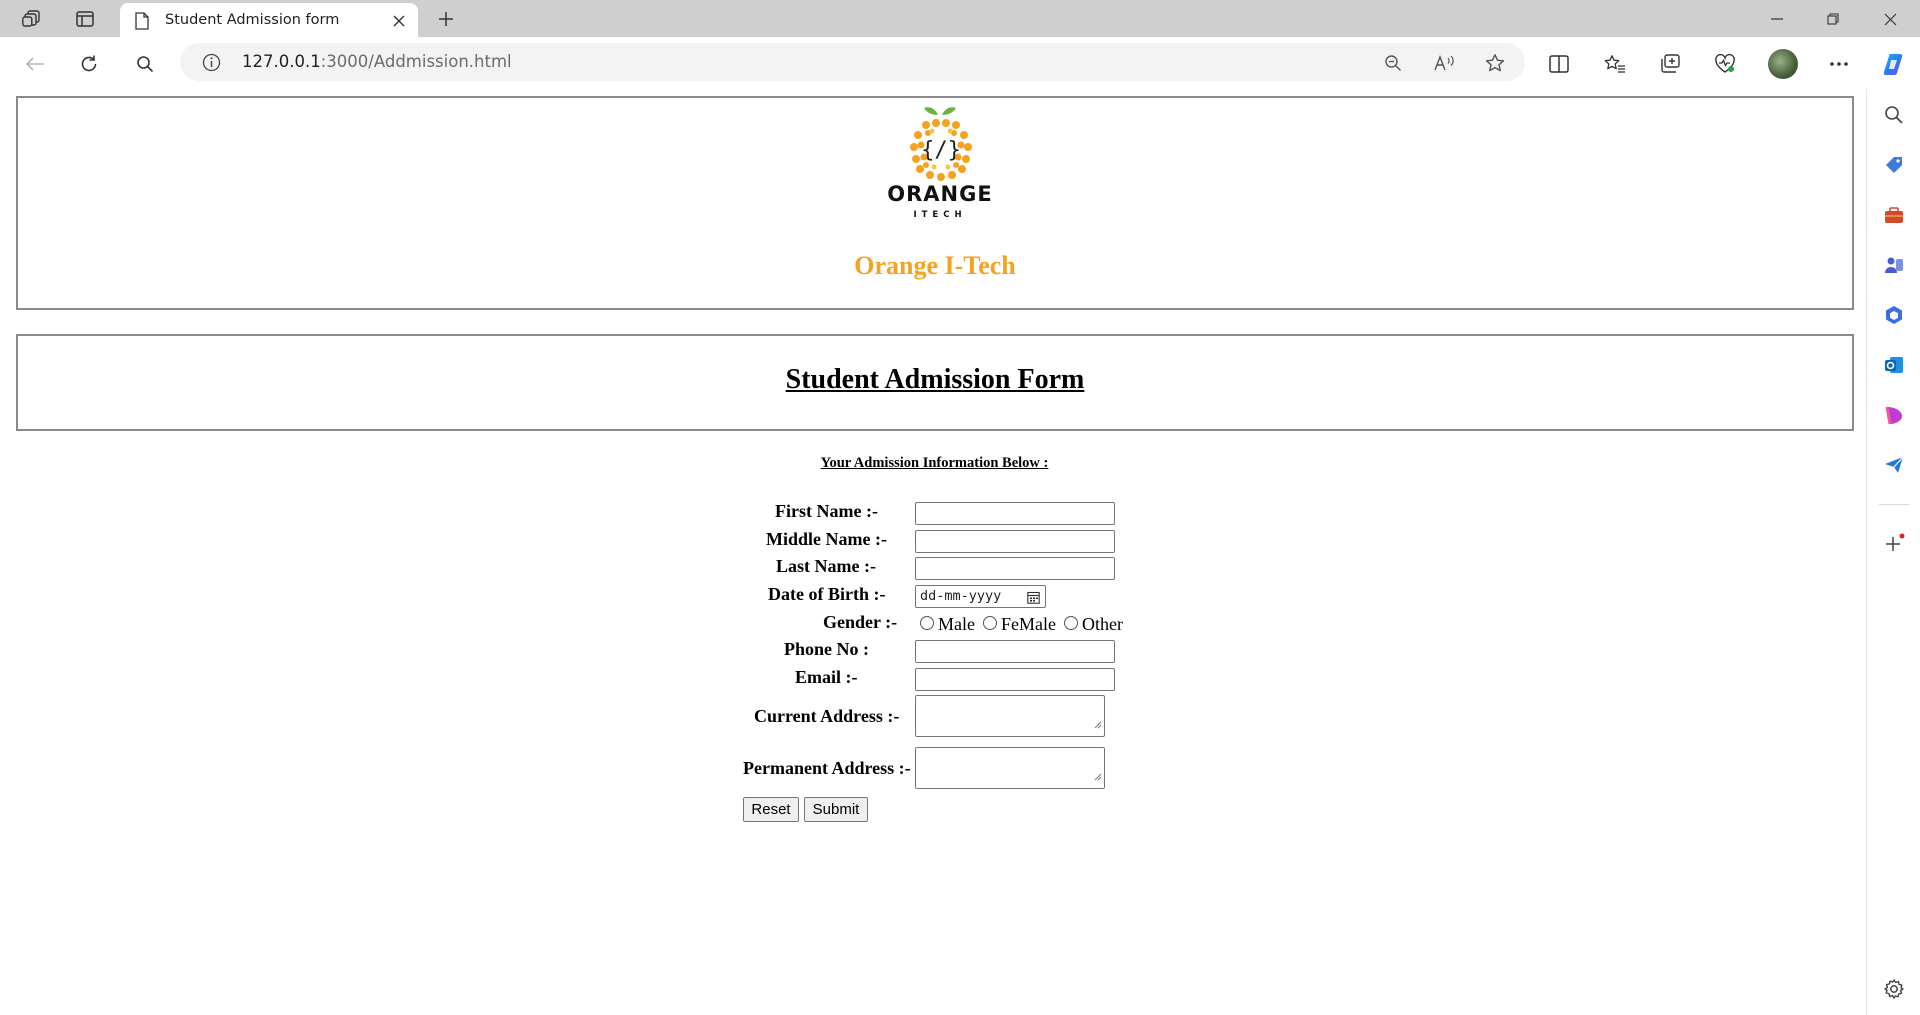 This screenshot has height=1015, width=1920. Describe the element at coordinates (1894, 215) in the screenshot. I see `tools-briefcase-icon` at that location.